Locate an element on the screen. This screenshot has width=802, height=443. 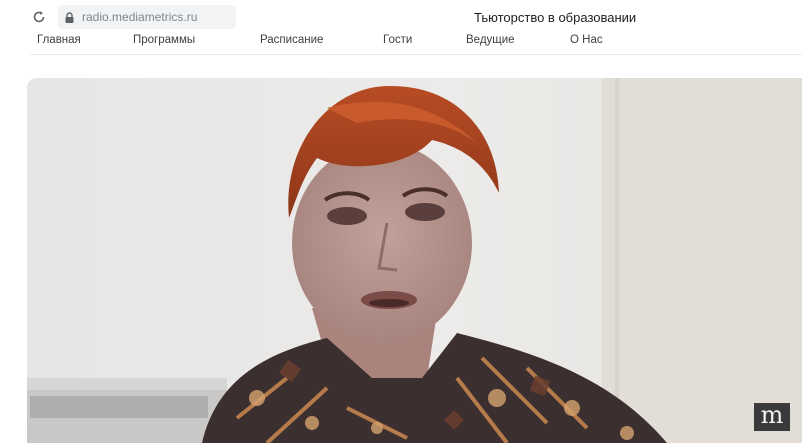
nav-item-home: Главная is located at coordinates (59, 40).